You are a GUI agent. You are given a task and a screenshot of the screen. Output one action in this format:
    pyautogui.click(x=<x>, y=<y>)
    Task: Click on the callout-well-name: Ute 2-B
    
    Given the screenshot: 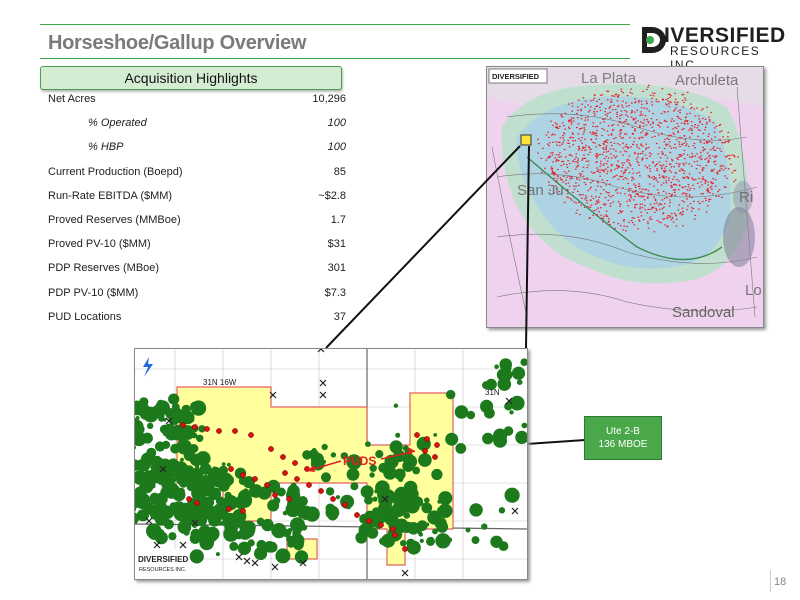 What is the action you would take?
    pyautogui.click(x=623, y=431)
    